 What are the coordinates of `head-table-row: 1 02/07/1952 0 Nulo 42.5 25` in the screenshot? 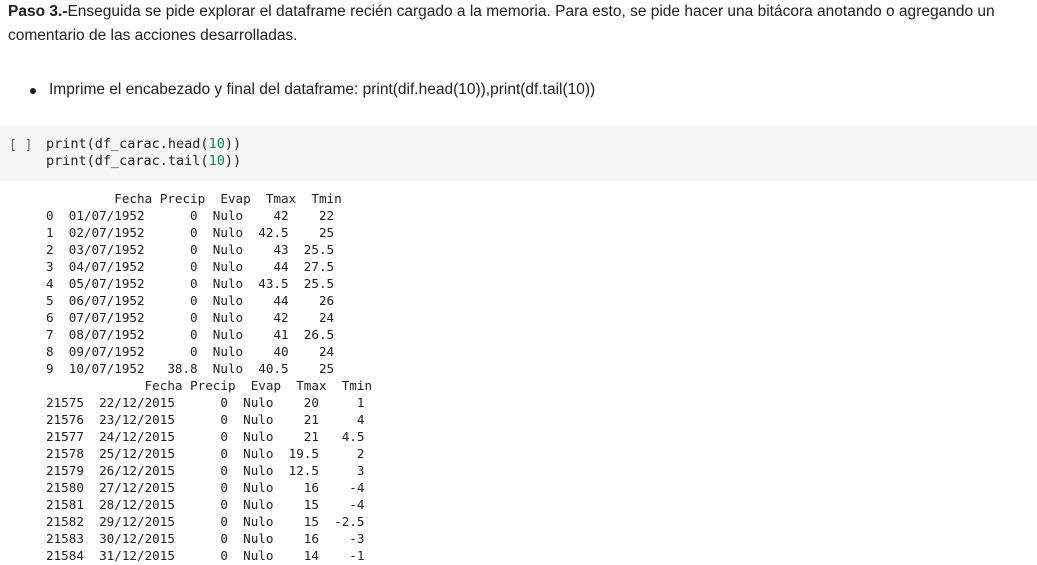 It's located at (190, 232).